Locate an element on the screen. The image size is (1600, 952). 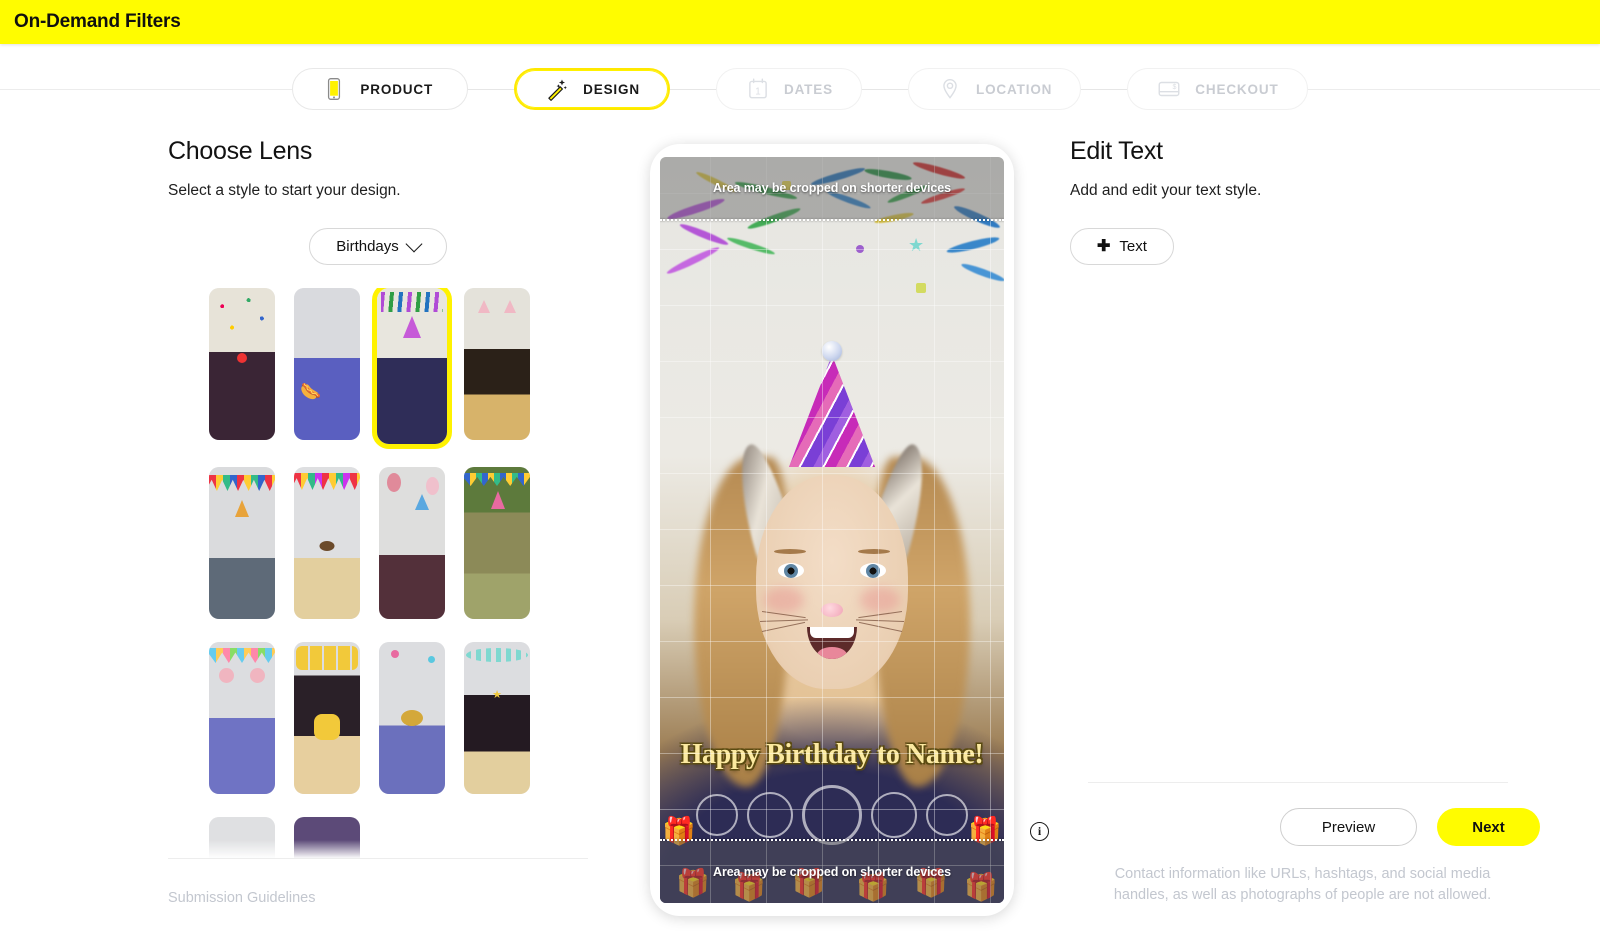
action-buttons: Preview Next is located at coordinates (1305, 827).